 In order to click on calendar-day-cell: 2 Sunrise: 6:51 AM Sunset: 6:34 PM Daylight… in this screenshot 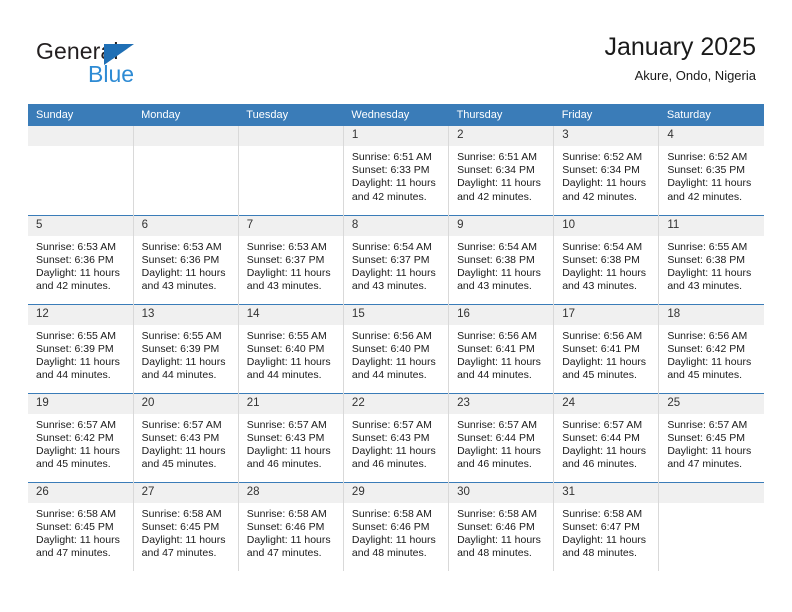, I will do `click(501, 170)`.